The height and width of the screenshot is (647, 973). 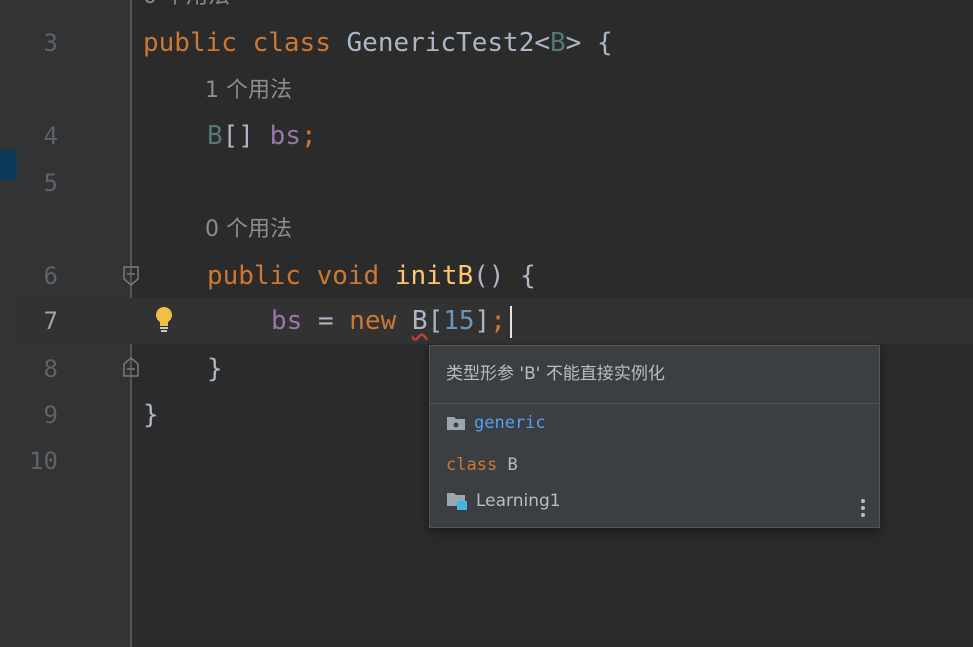 What do you see at coordinates (434, 276) in the screenshot?
I see `method-name: initB` at bounding box center [434, 276].